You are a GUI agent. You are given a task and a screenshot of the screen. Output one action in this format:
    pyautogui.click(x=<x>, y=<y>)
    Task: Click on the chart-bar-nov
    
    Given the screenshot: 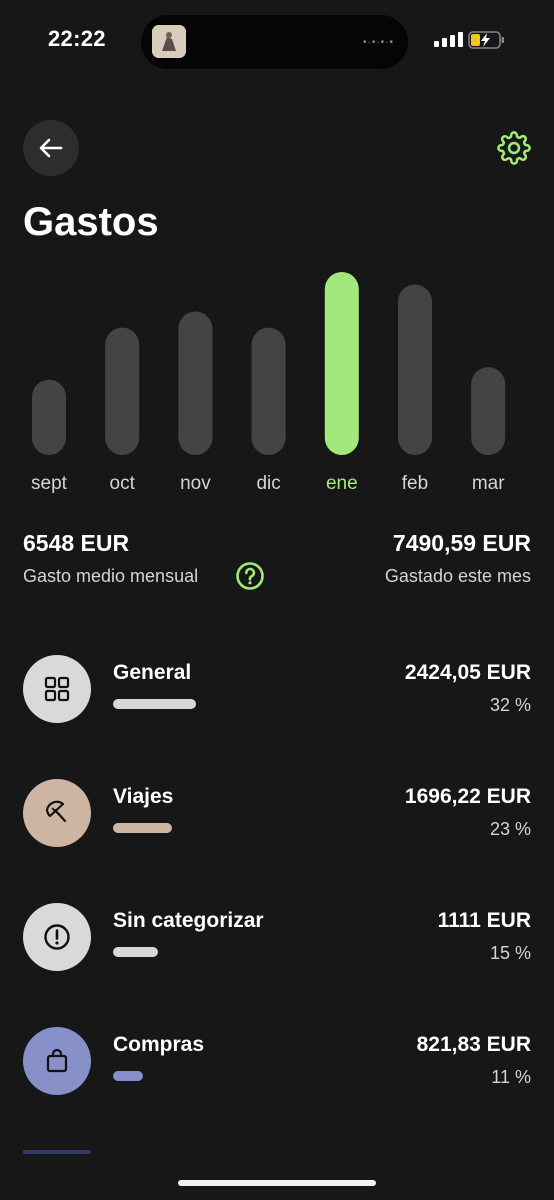 What is the action you would take?
    pyautogui.click(x=195, y=383)
    